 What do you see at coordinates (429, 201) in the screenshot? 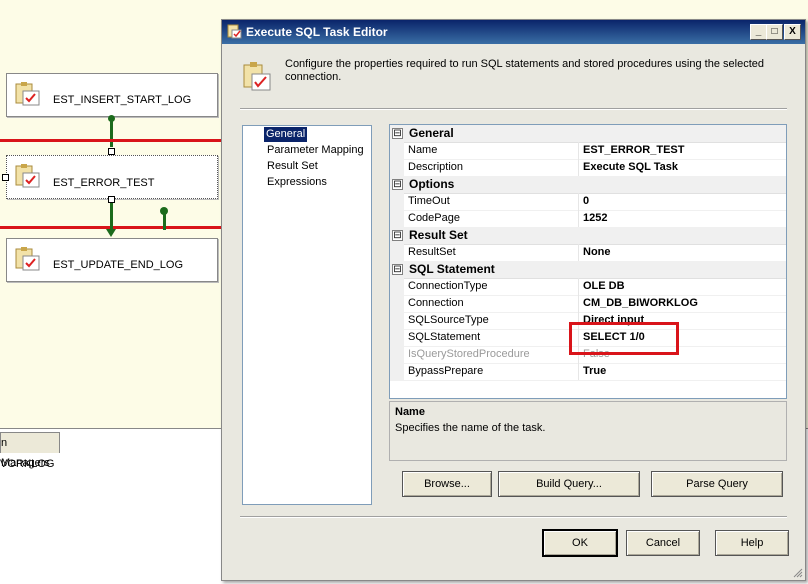
I see `property-name: TimeOut` at bounding box center [429, 201].